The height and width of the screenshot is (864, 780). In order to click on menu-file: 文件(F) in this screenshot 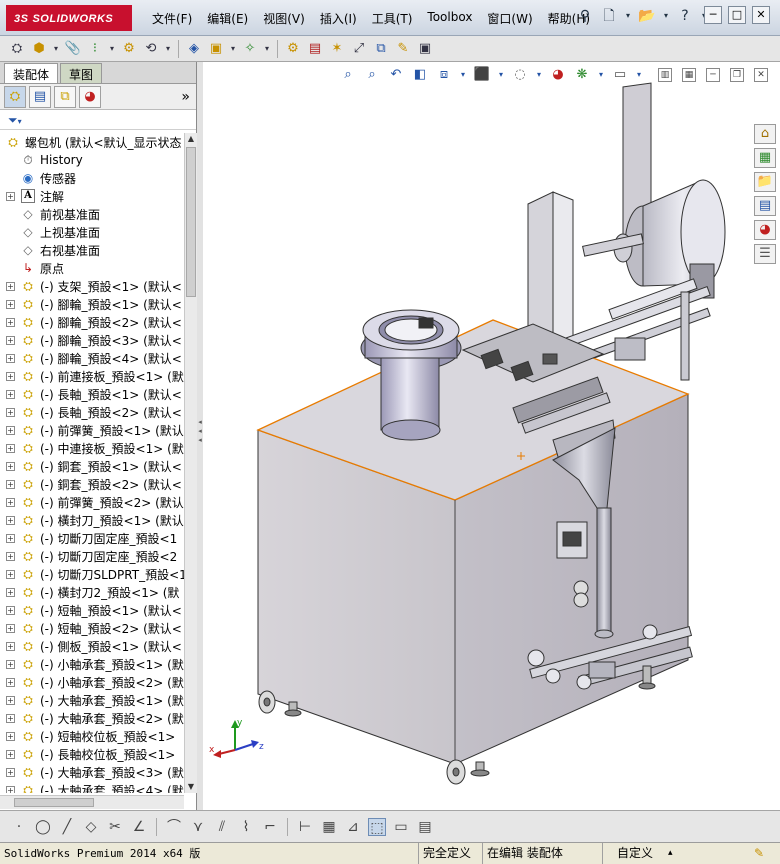, I will do `click(172, 18)`.